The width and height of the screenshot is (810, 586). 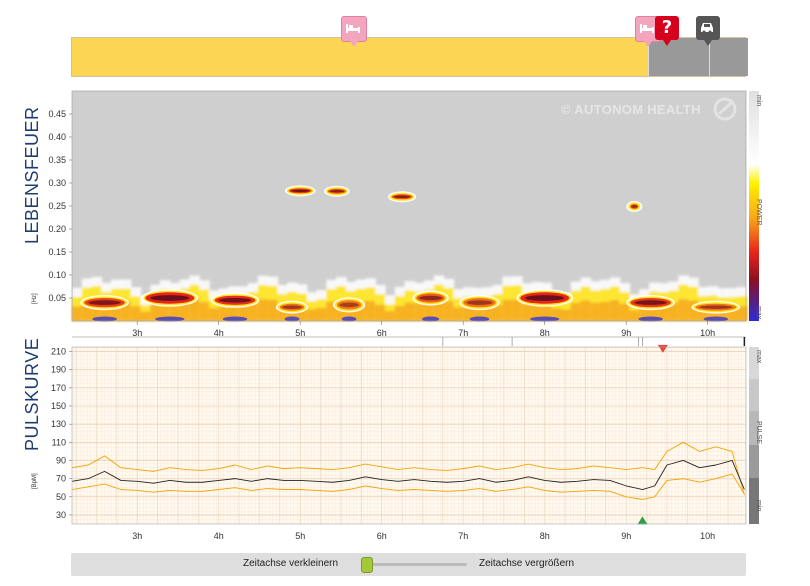 What do you see at coordinates (61, 497) in the screenshot?
I see `y-tick-label: 50` at bounding box center [61, 497].